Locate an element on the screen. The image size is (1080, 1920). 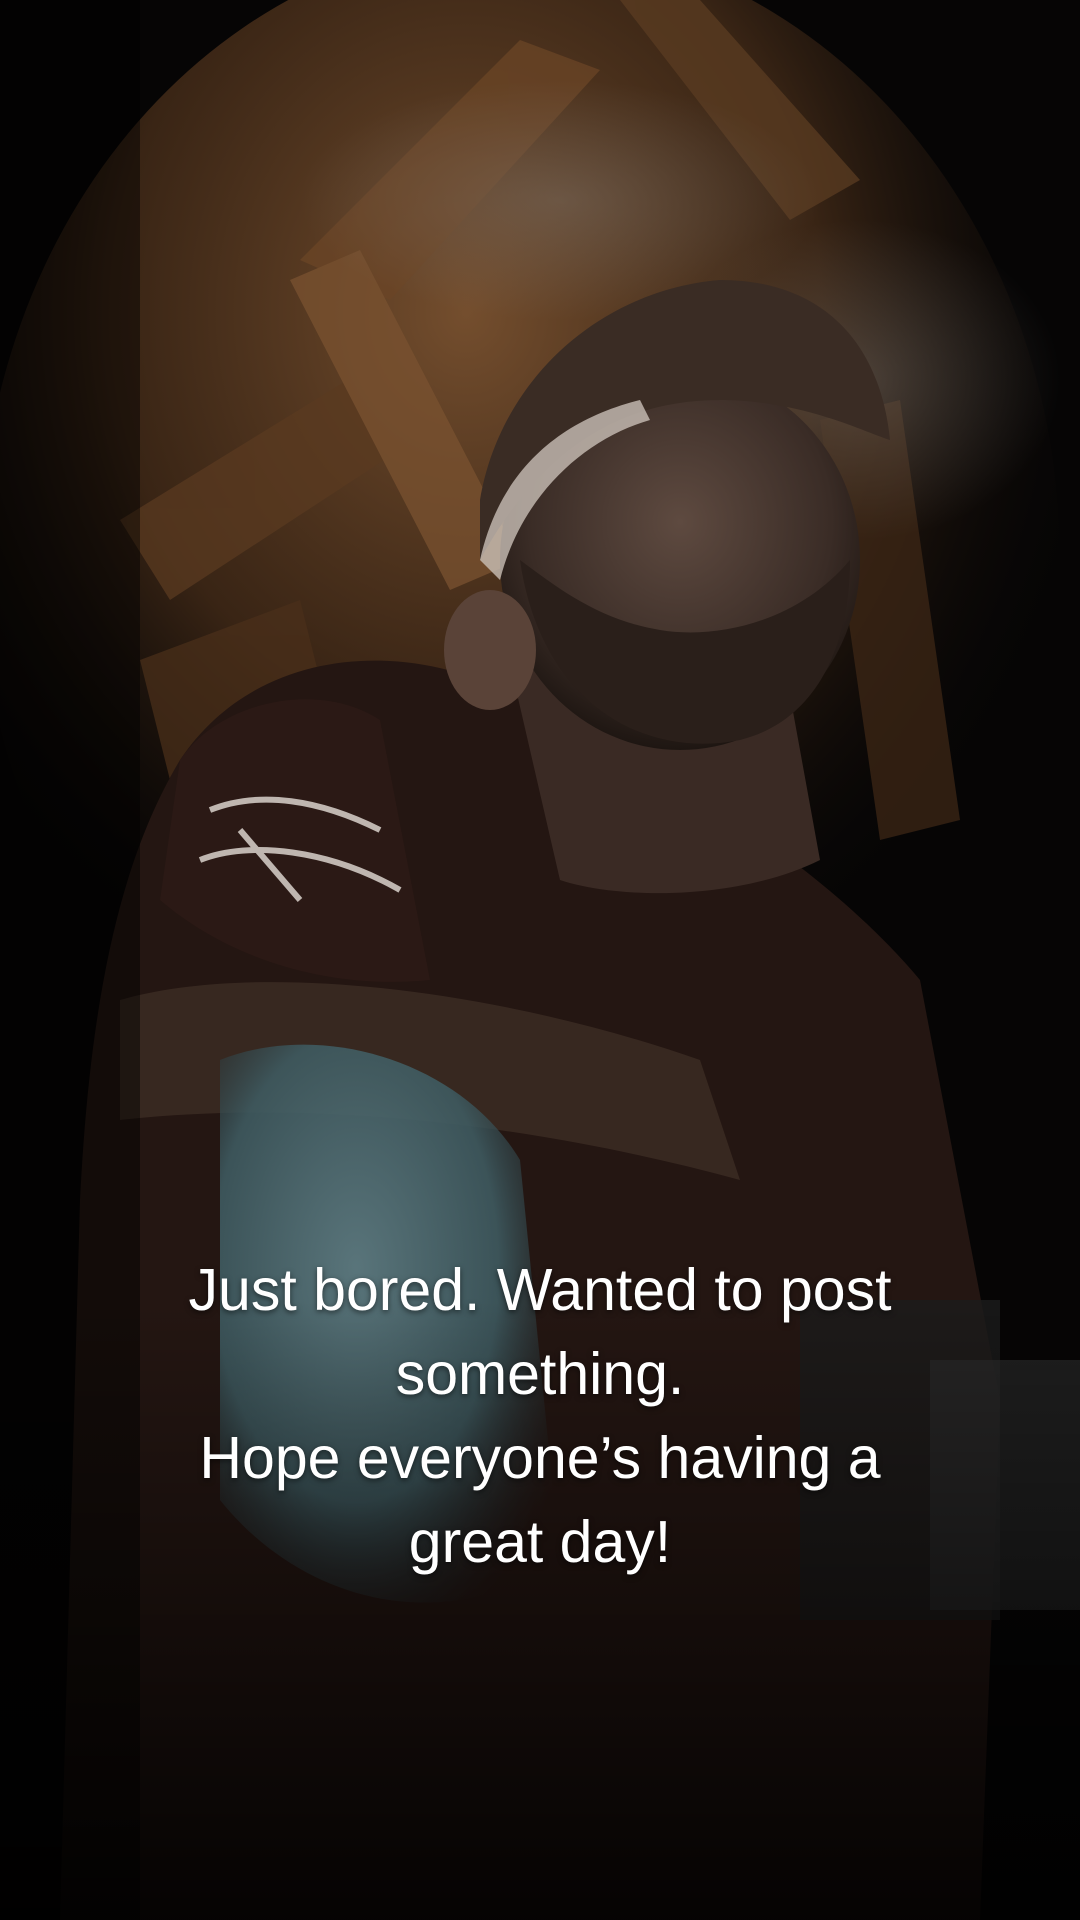
caption-line: Just bored. Wanted to post is located at coordinates (540, 1290).